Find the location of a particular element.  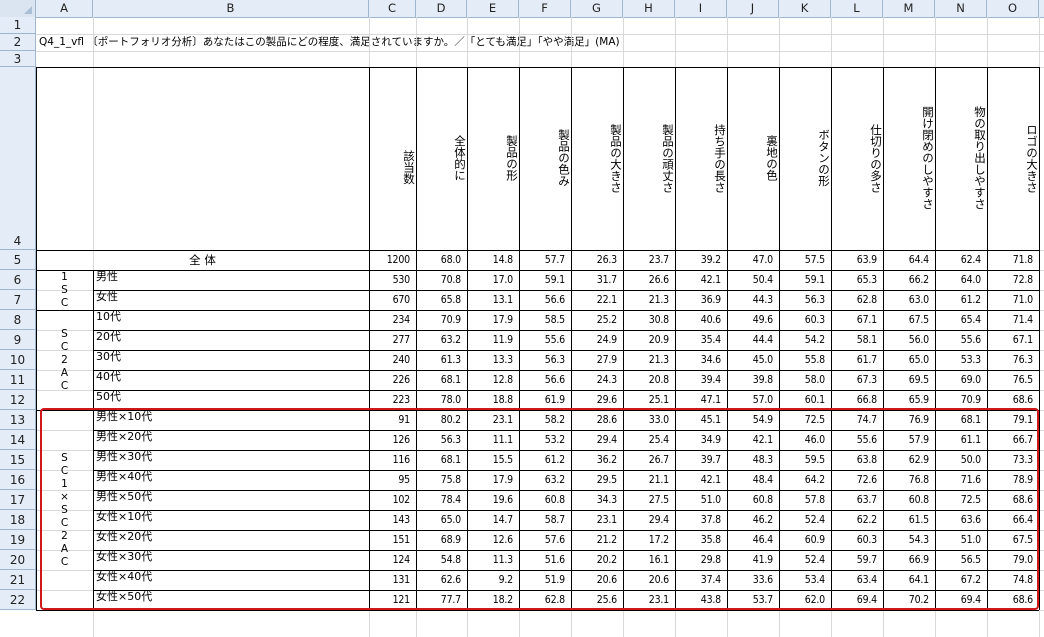

table-cell: 234 is located at coordinates (392, 320).